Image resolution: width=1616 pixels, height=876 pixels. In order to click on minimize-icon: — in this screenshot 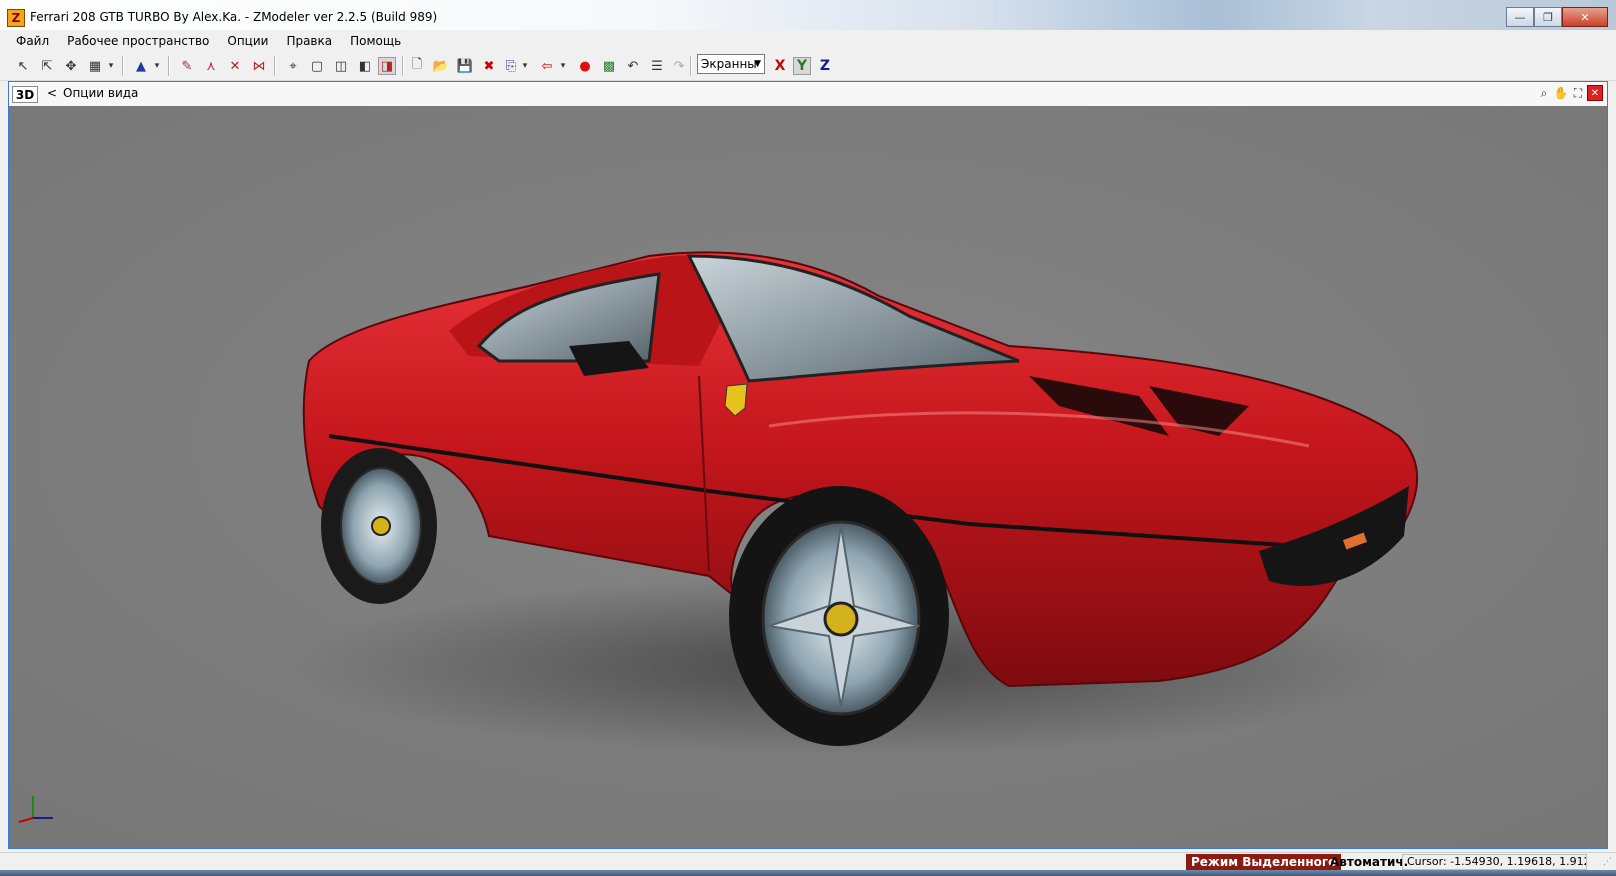, I will do `click(1520, 17)`.